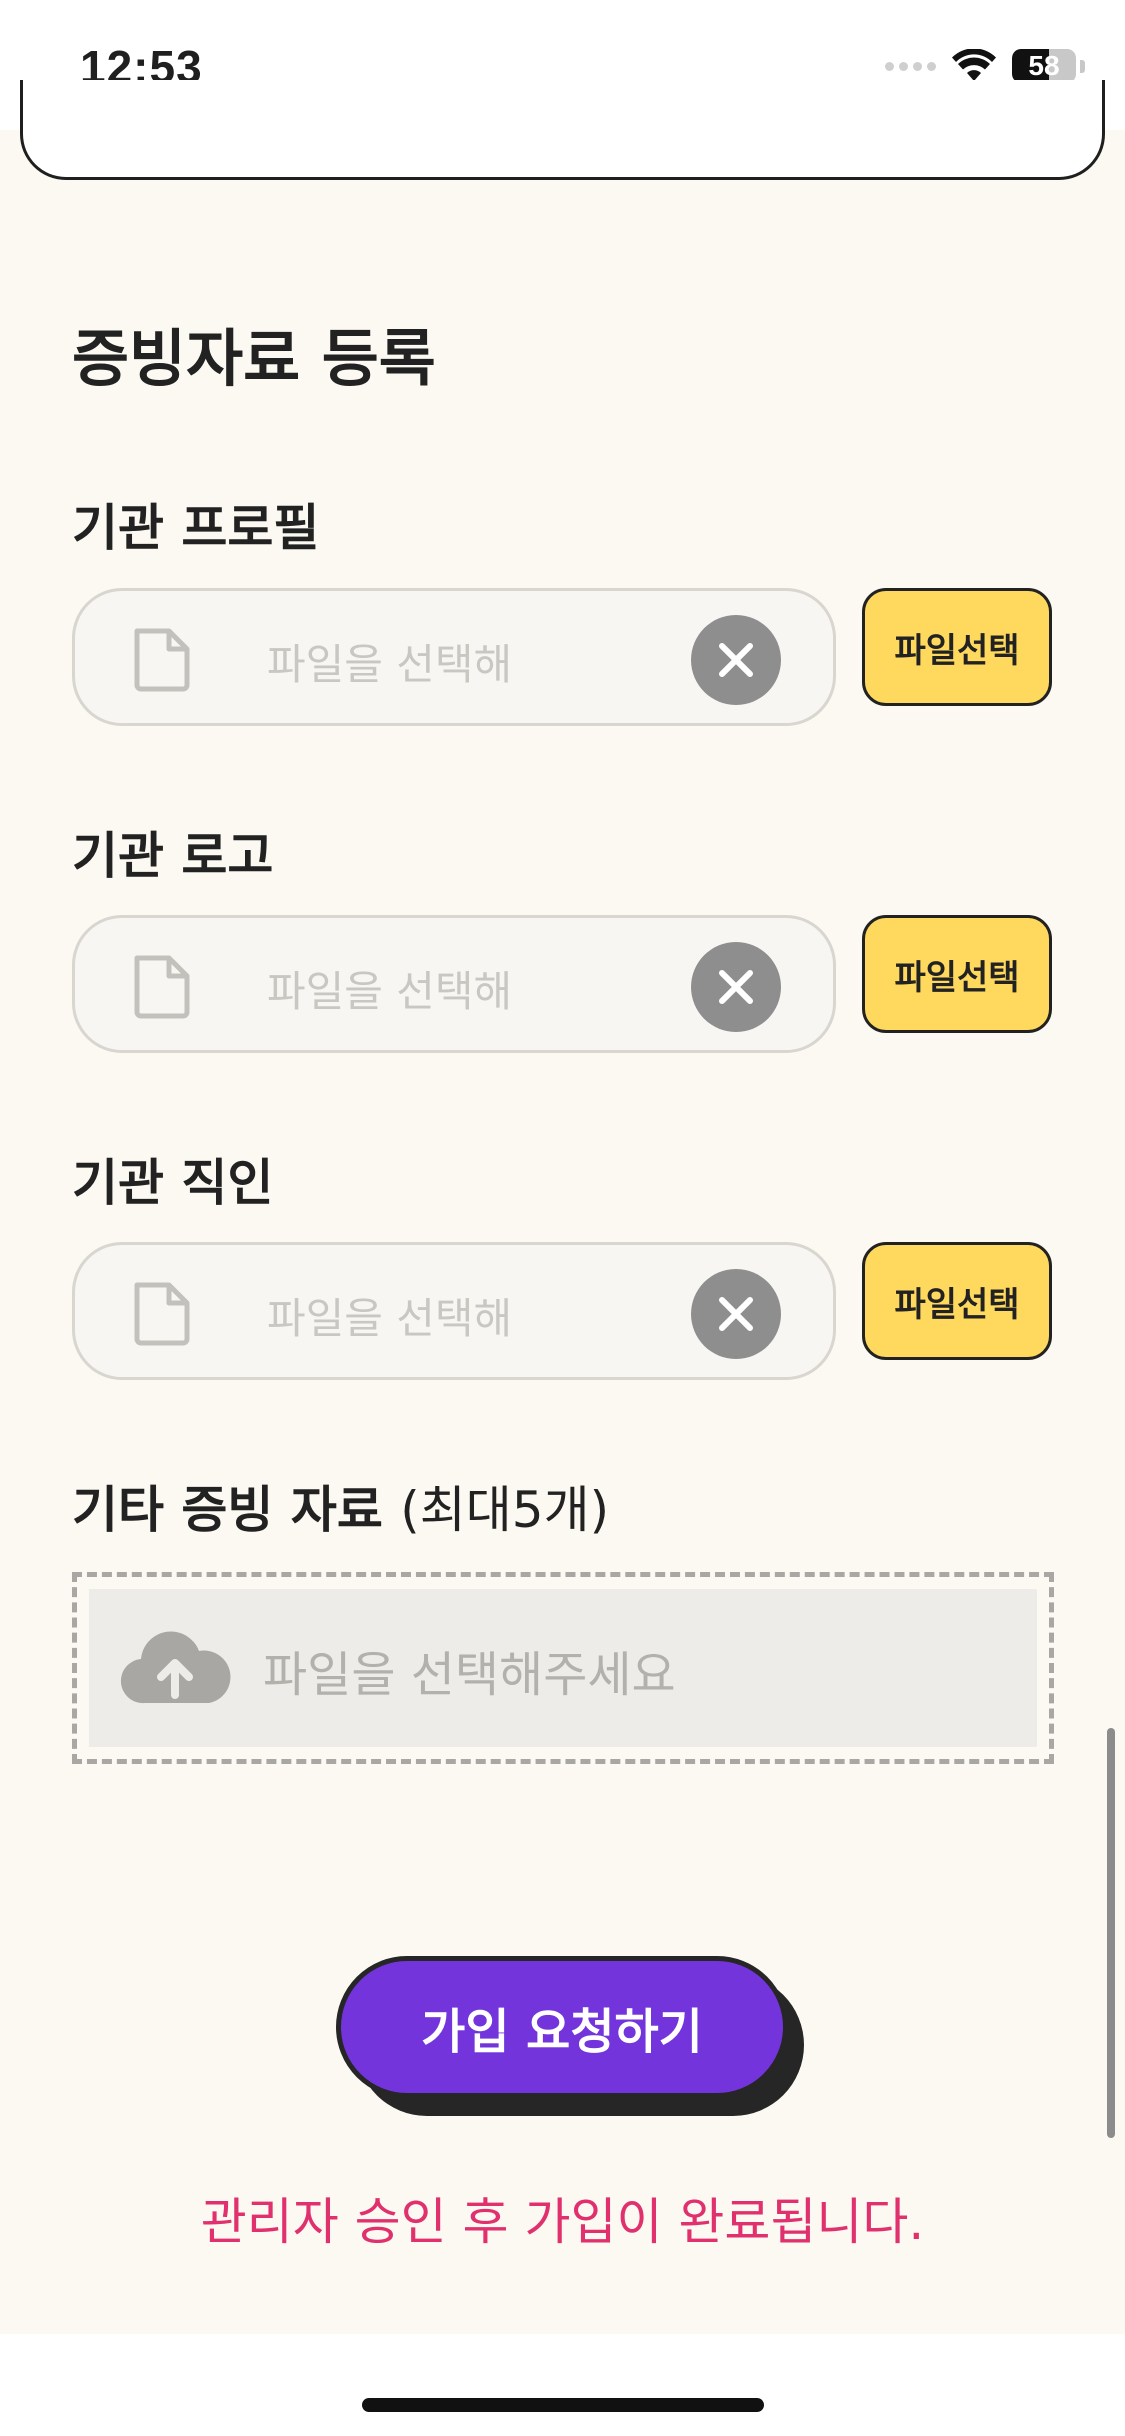 This screenshot has width=1125, height=2436. What do you see at coordinates (505, 1510) in the screenshot?
I see `extra-docs-limit: (최대5개)` at bounding box center [505, 1510].